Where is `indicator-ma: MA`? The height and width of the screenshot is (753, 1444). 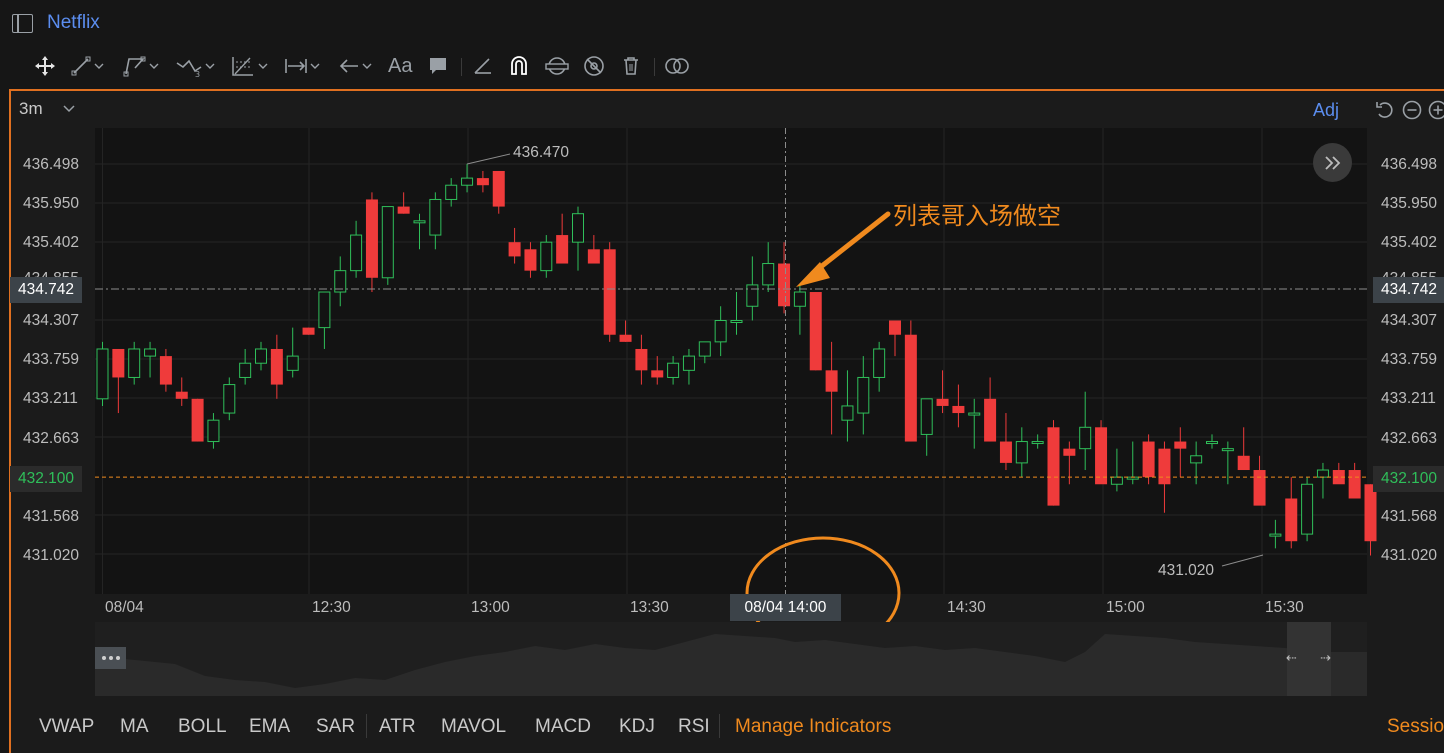
indicator-ma: MA is located at coordinates (134, 727).